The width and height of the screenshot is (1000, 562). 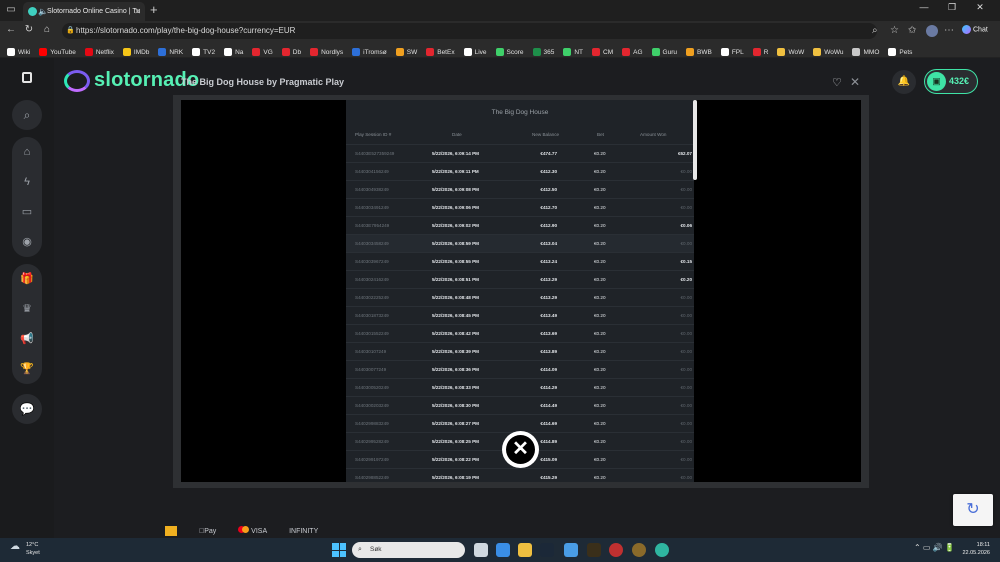 I want to click on tab-actions-icon: ▭, so click(x=11, y=10).